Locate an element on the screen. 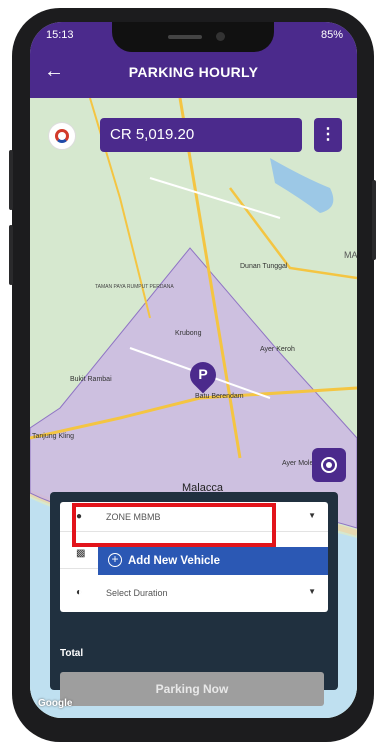  phone-notch is located at coordinates (193, 37).